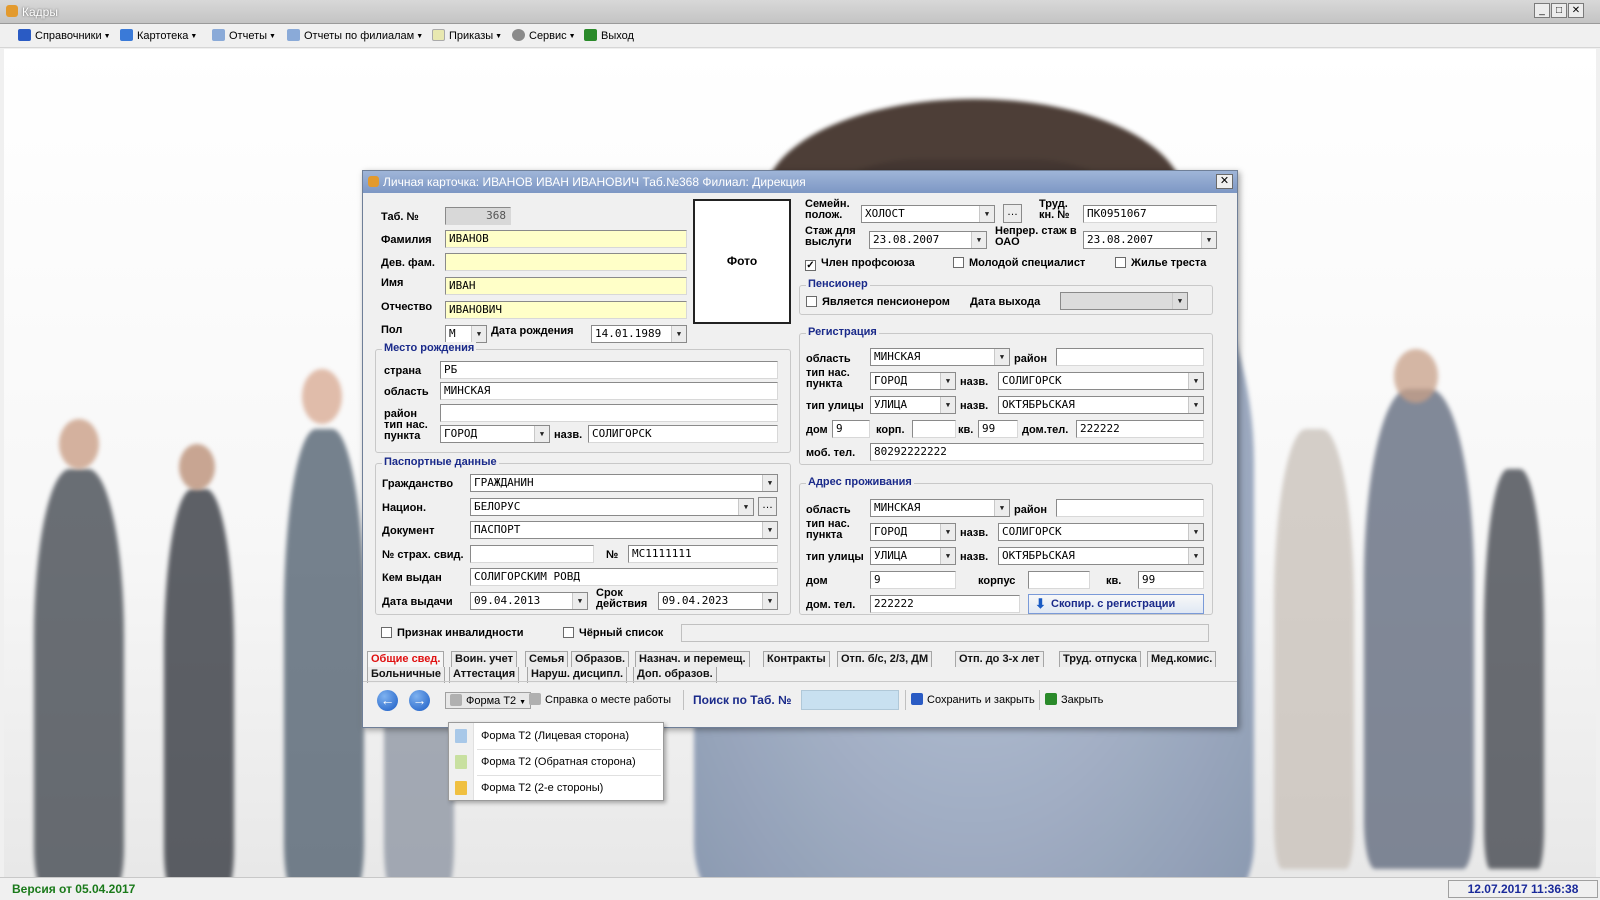  I want to click on tab-labor-leave: Труд. отпуска, so click(1100, 659).